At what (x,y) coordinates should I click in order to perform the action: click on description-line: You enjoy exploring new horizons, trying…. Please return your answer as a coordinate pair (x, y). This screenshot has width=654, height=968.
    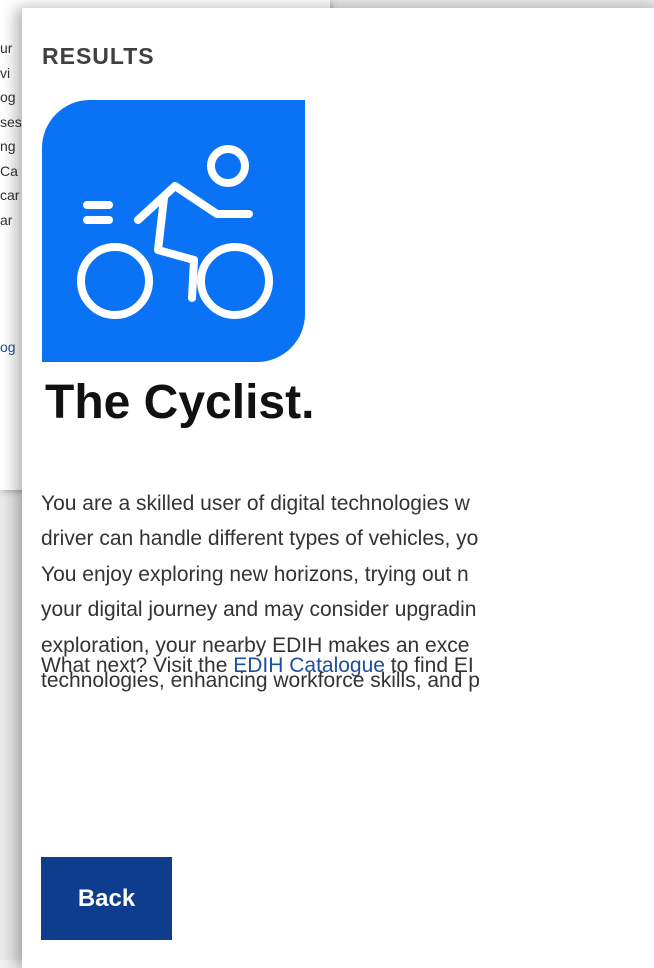
    Looking at the image, I should click on (255, 574).